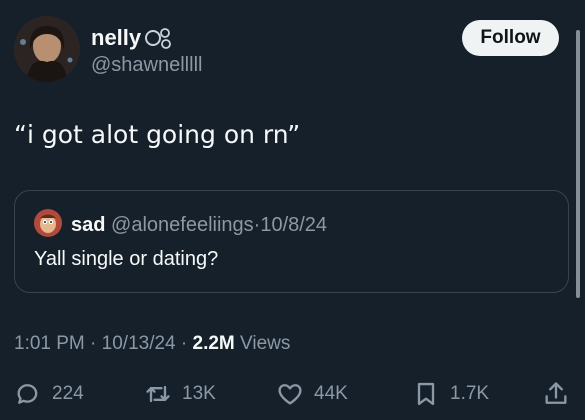 The width and height of the screenshot is (585, 420). Describe the element at coordinates (139, 343) in the screenshot. I see `tweet-date: 10/13/24` at that location.